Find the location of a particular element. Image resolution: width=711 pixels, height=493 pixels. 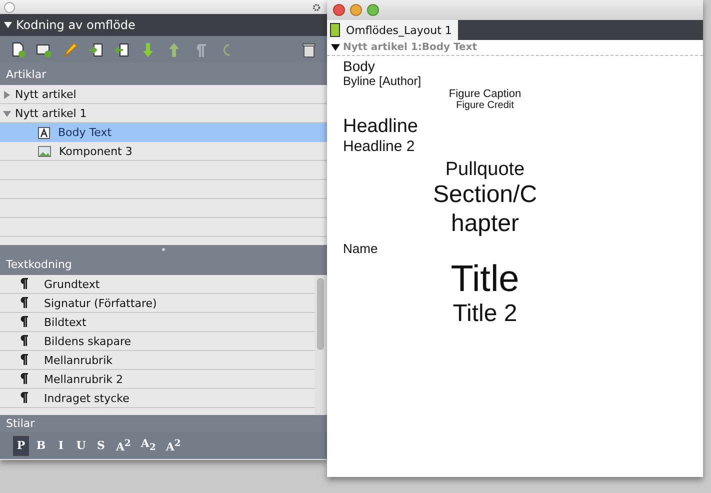

tree-item: Komponent 3 is located at coordinates (95, 151).